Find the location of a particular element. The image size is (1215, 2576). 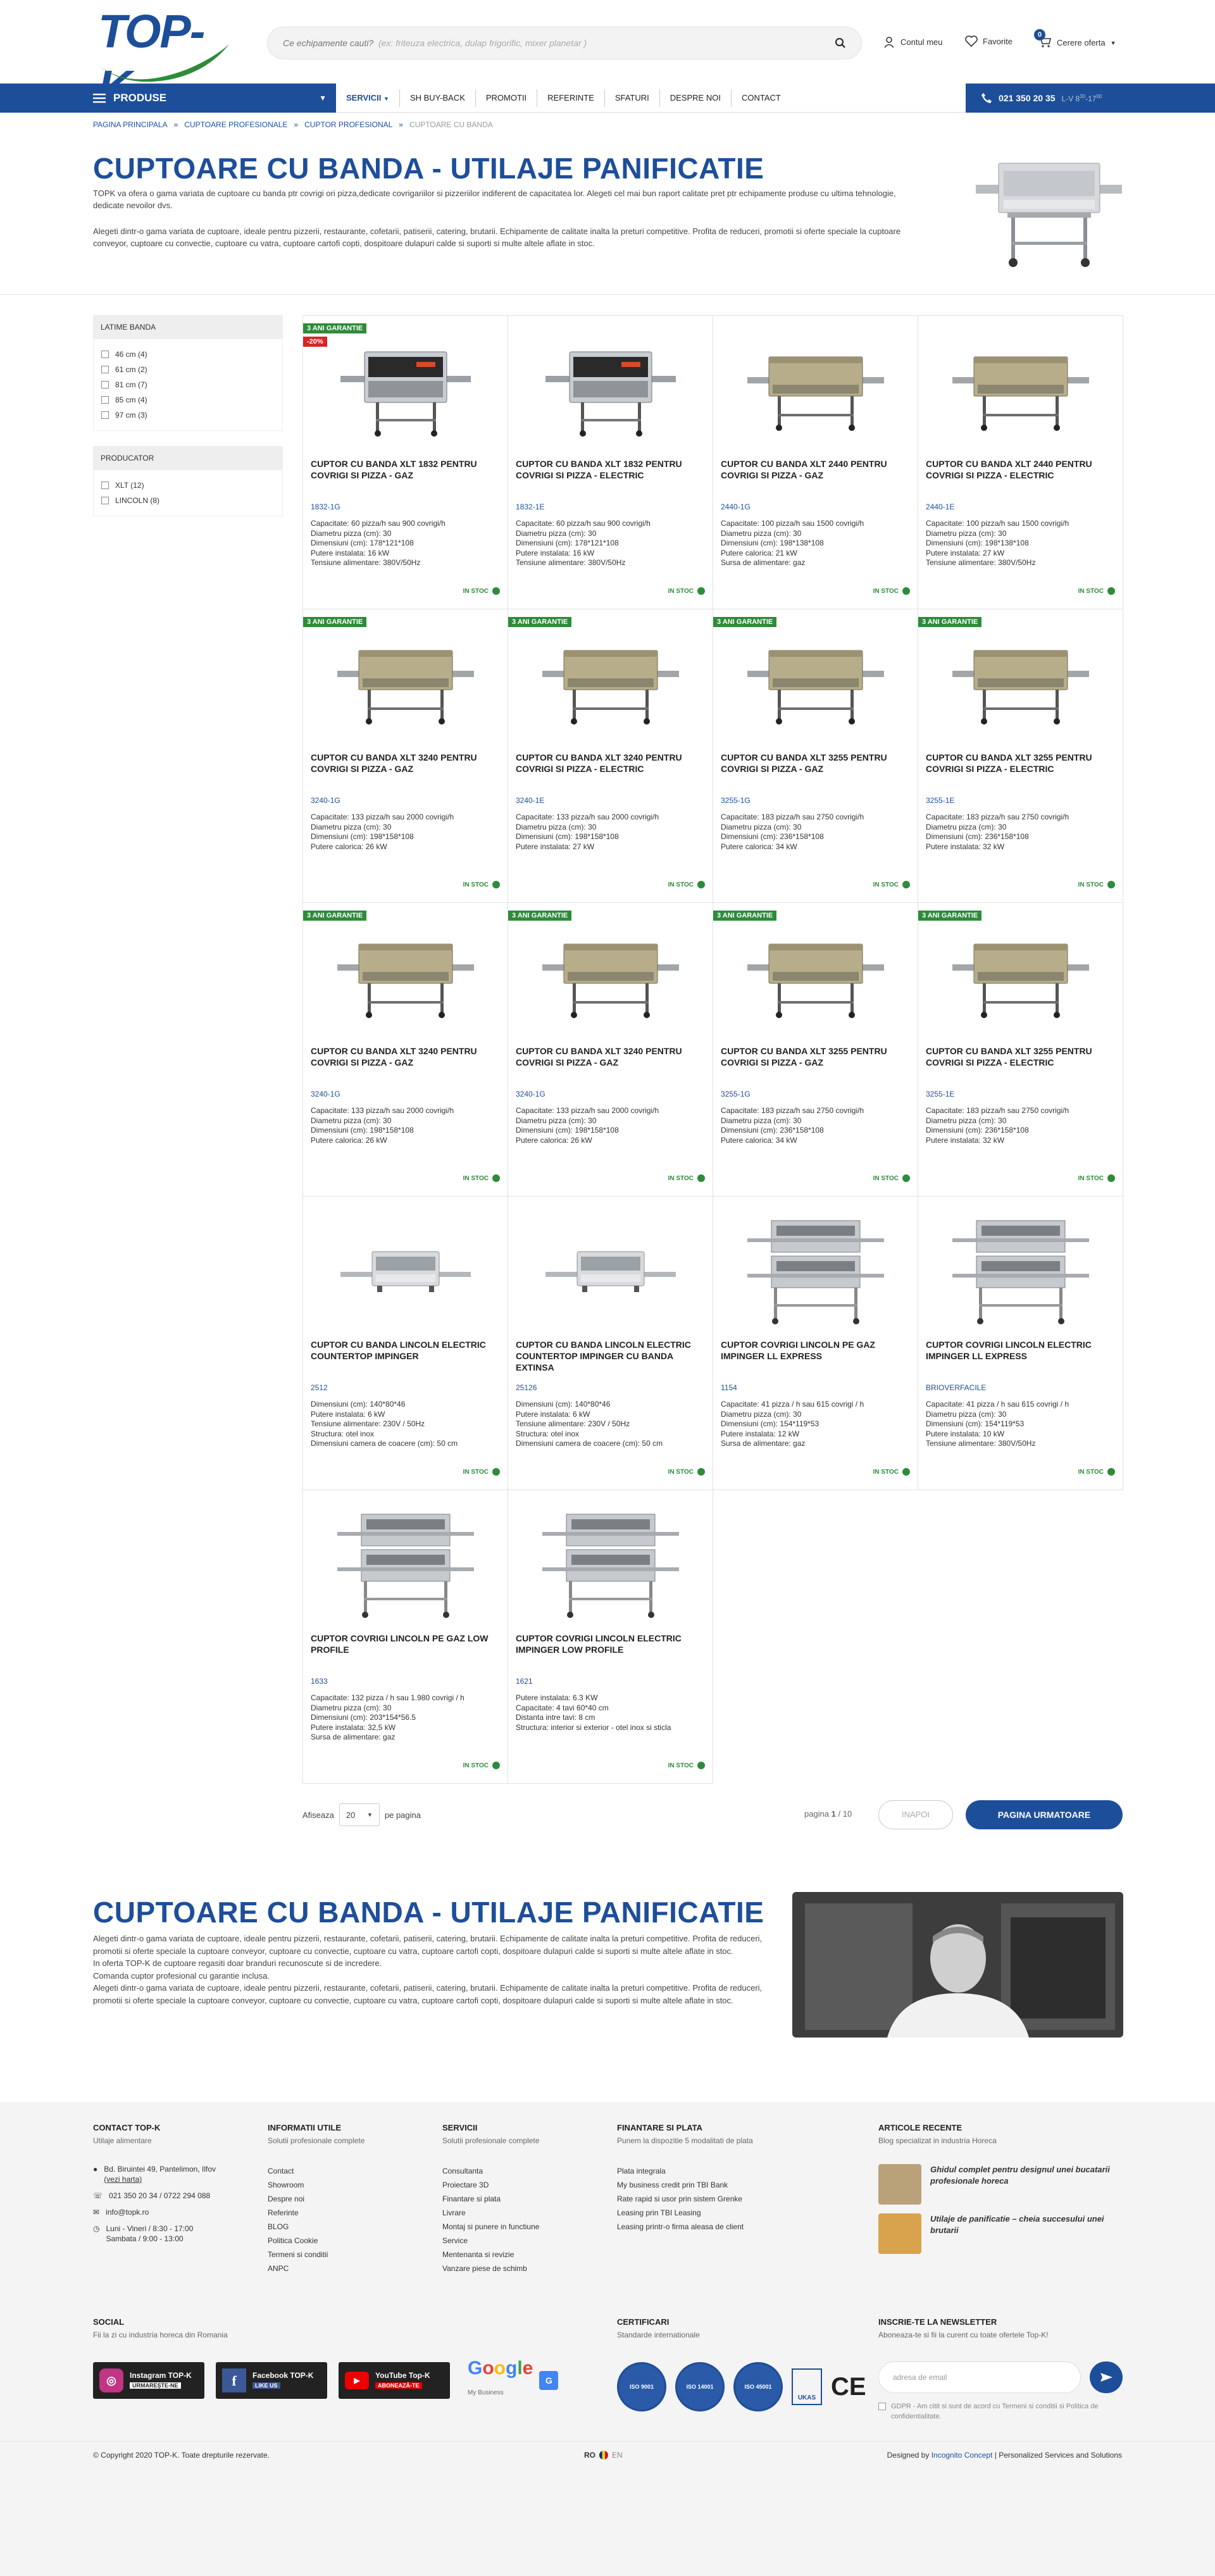

email: ✉ info@topk.ro is located at coordinates (169, 2212).